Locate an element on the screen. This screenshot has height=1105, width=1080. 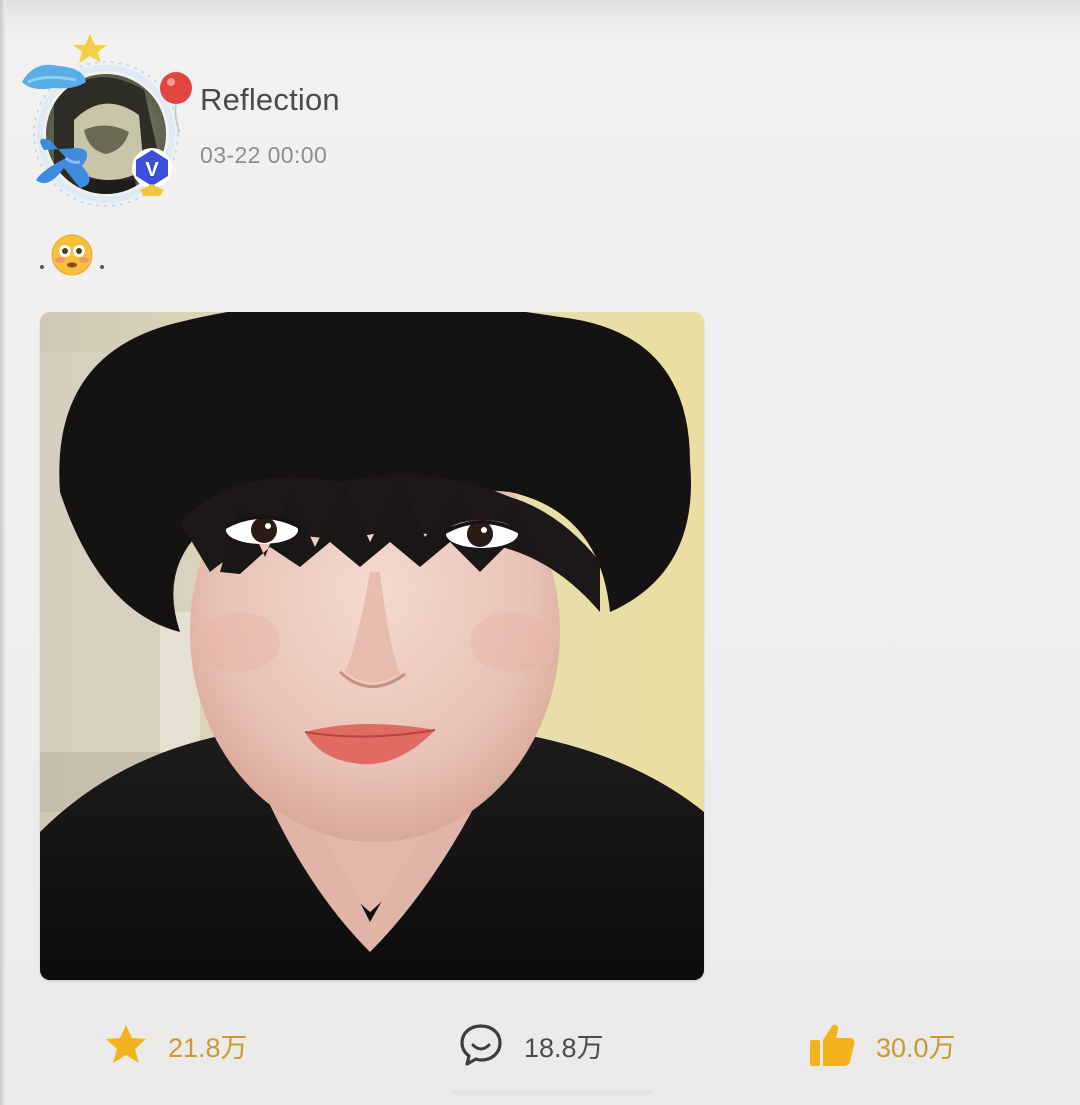
flushed-emoji-icon is located at coordinates (72, 255).